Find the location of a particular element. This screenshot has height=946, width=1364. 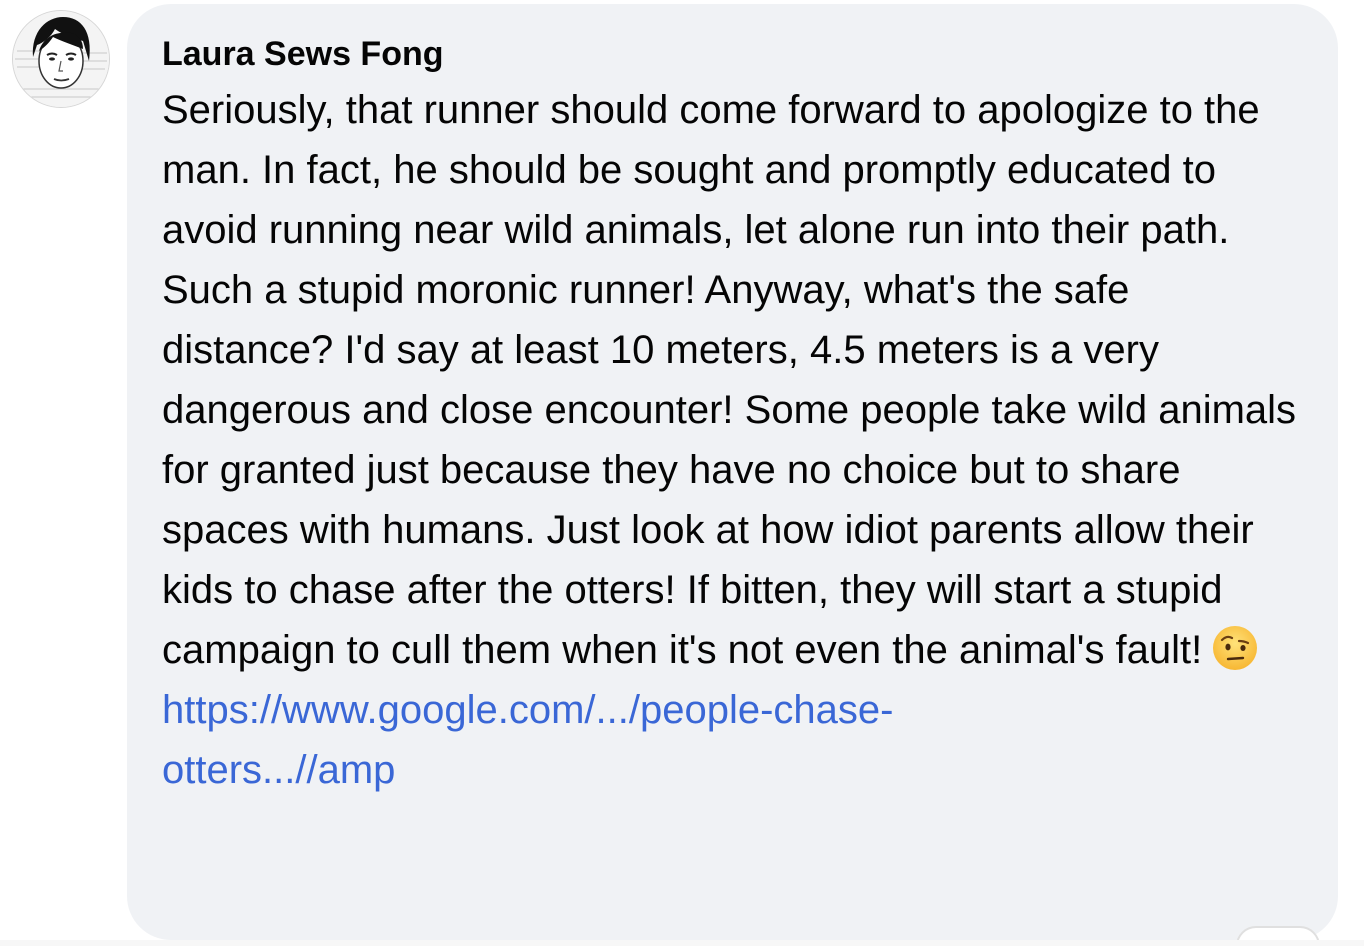

comment-author-name: Laura Sews Fong is located at coordinates (735, 54).